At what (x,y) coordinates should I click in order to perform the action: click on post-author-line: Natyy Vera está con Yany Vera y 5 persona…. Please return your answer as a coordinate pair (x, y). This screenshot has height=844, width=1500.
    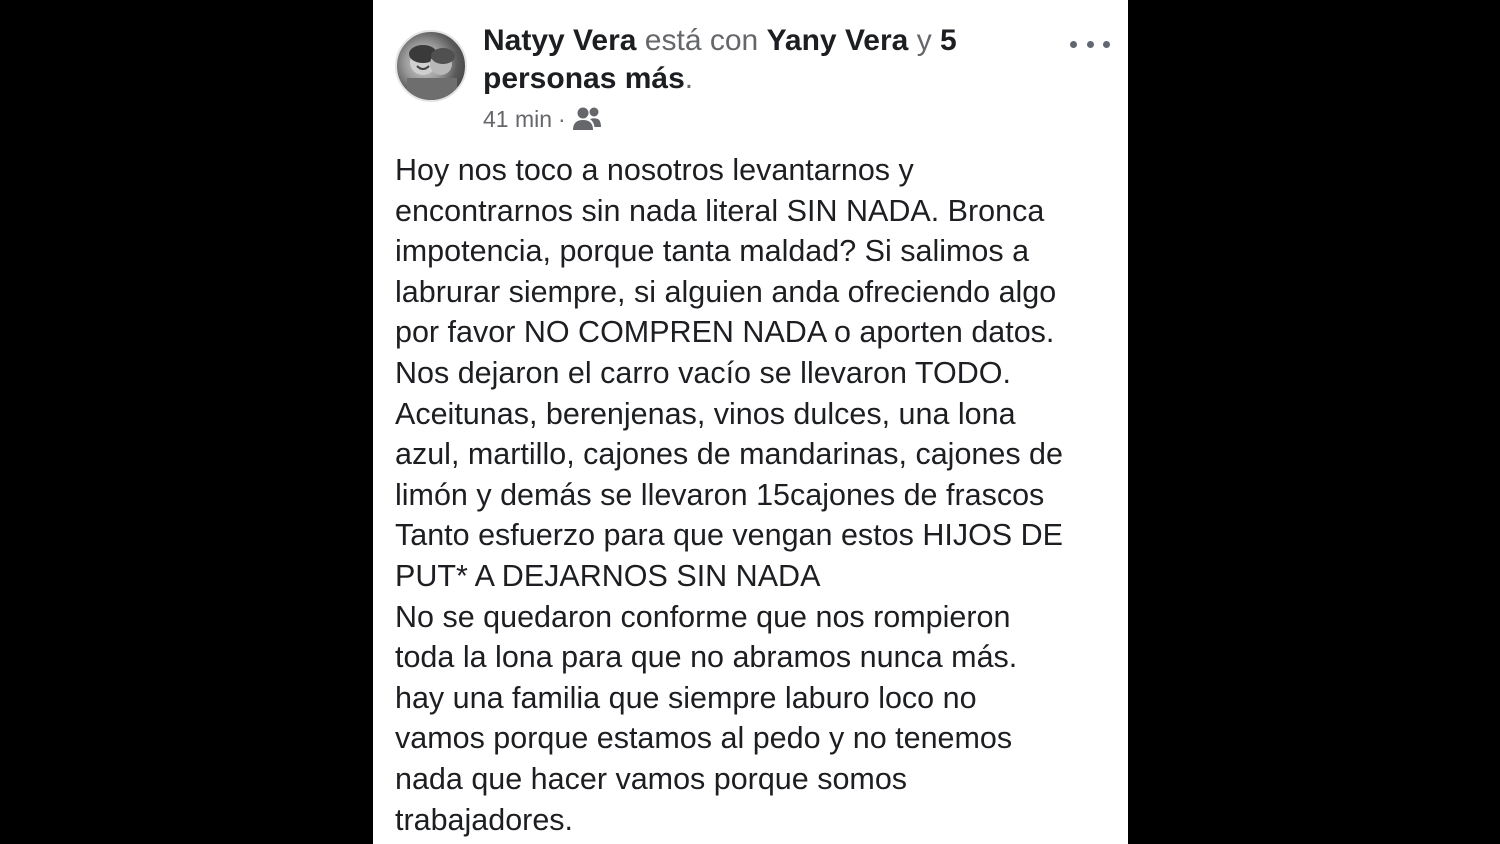
    Looking at the image, I should click on (763, 60).